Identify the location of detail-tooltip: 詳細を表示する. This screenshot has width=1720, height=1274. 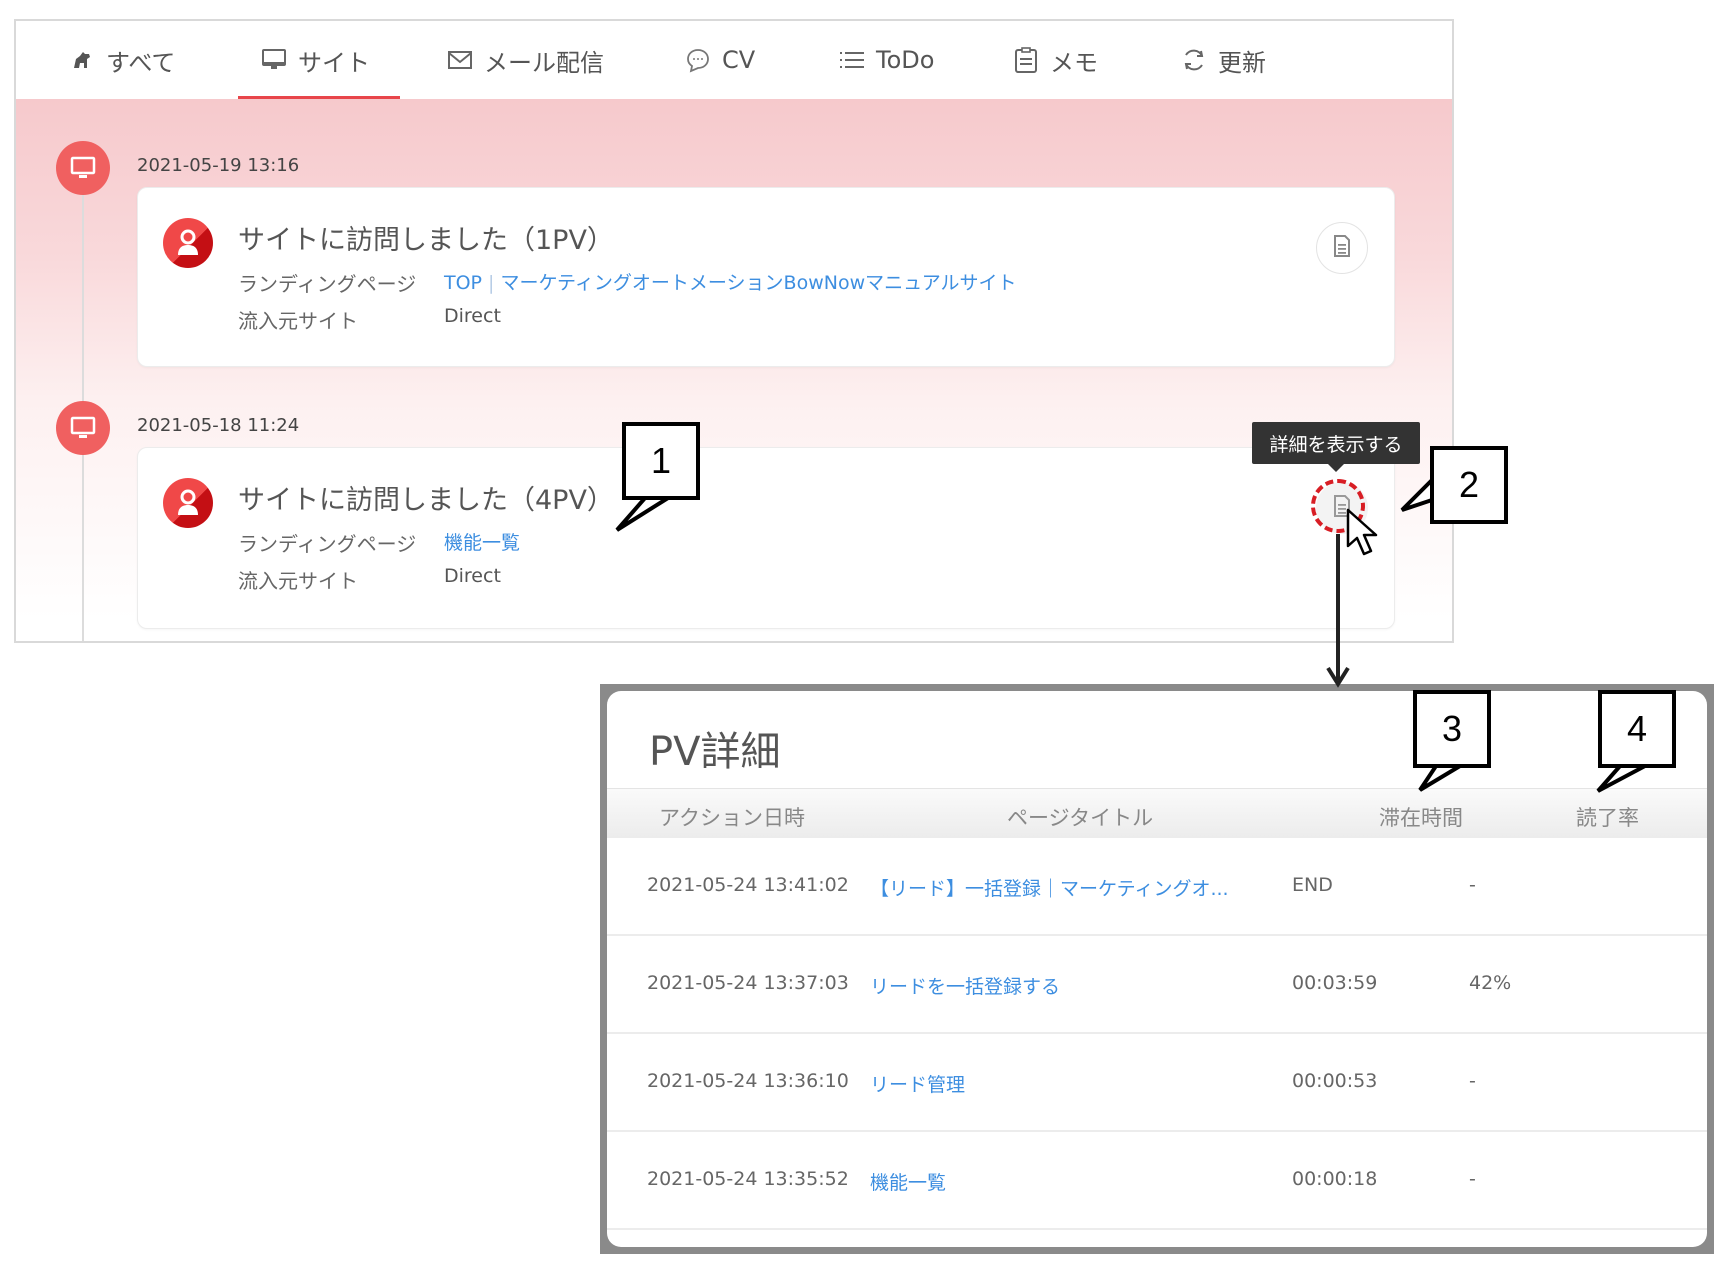
(1336, 447).